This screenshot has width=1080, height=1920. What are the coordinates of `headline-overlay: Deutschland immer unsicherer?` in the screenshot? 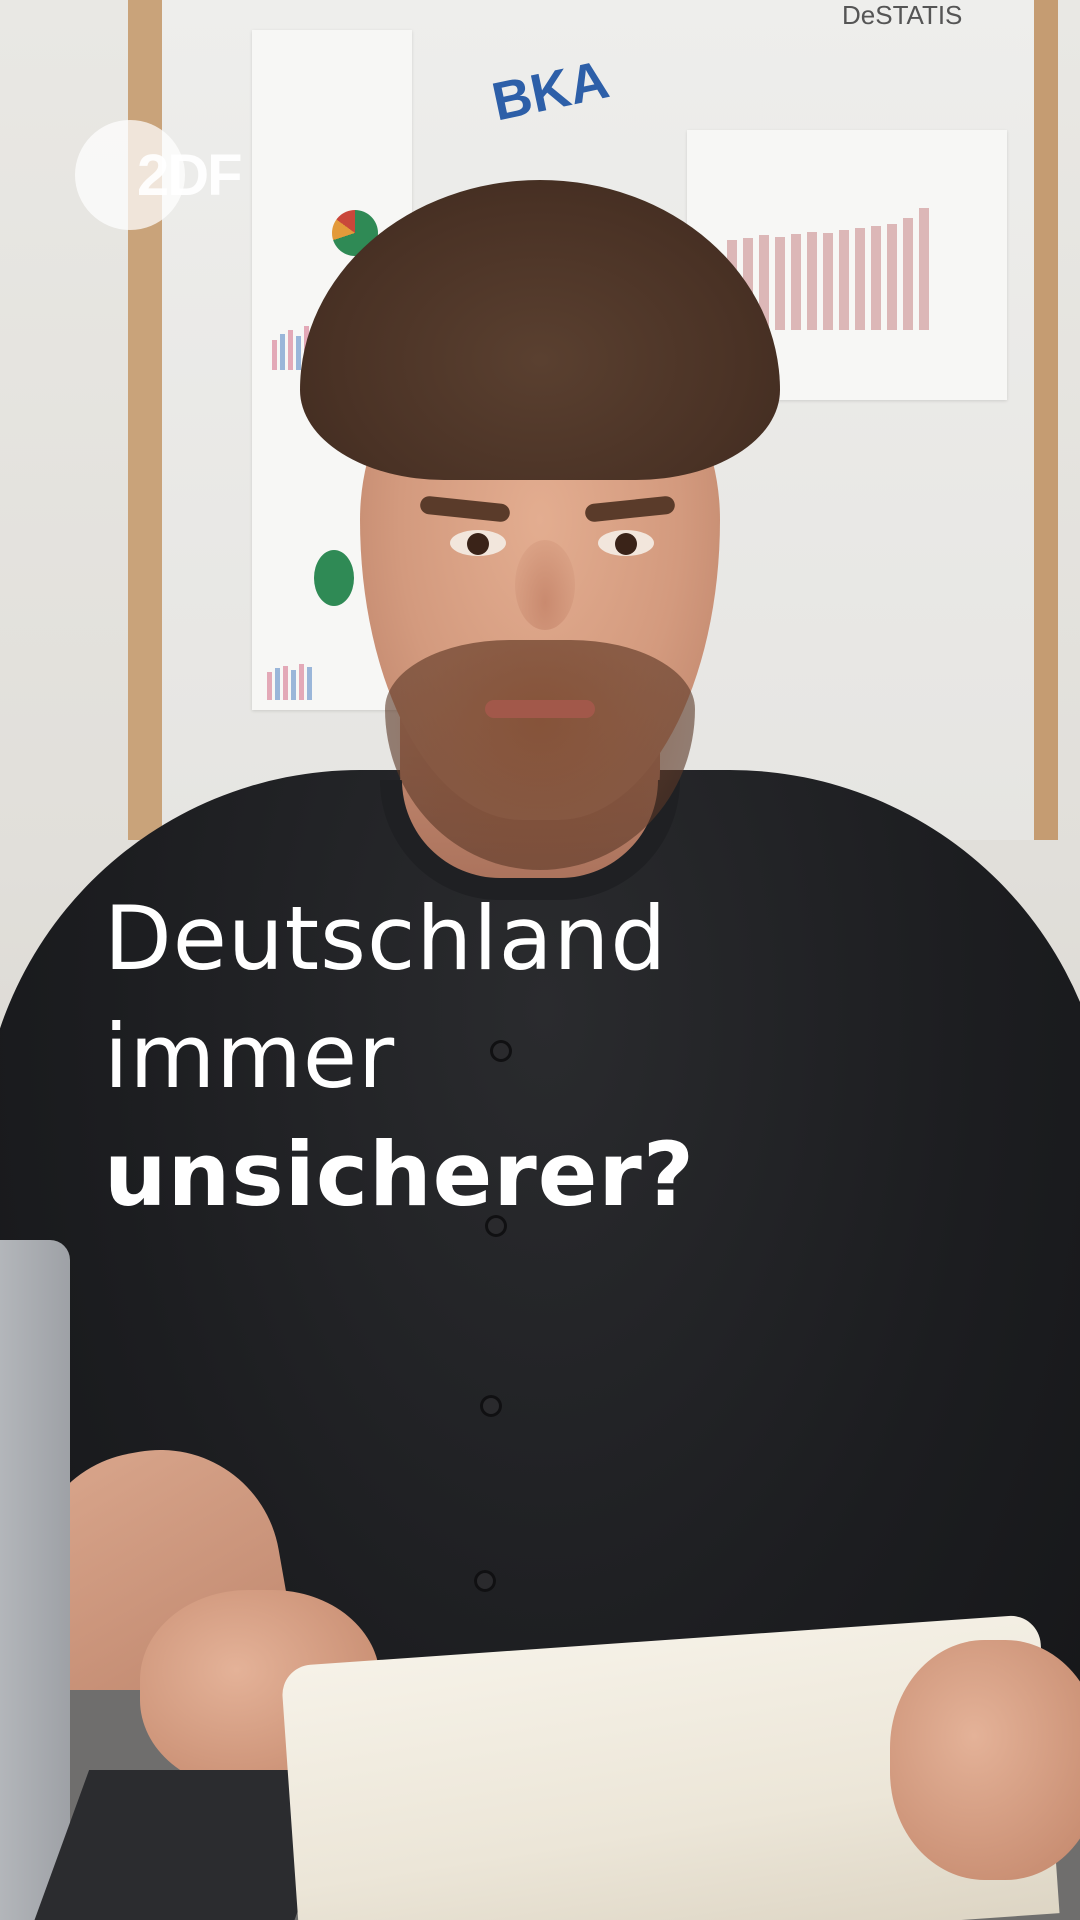 It's located at (399, 1057).